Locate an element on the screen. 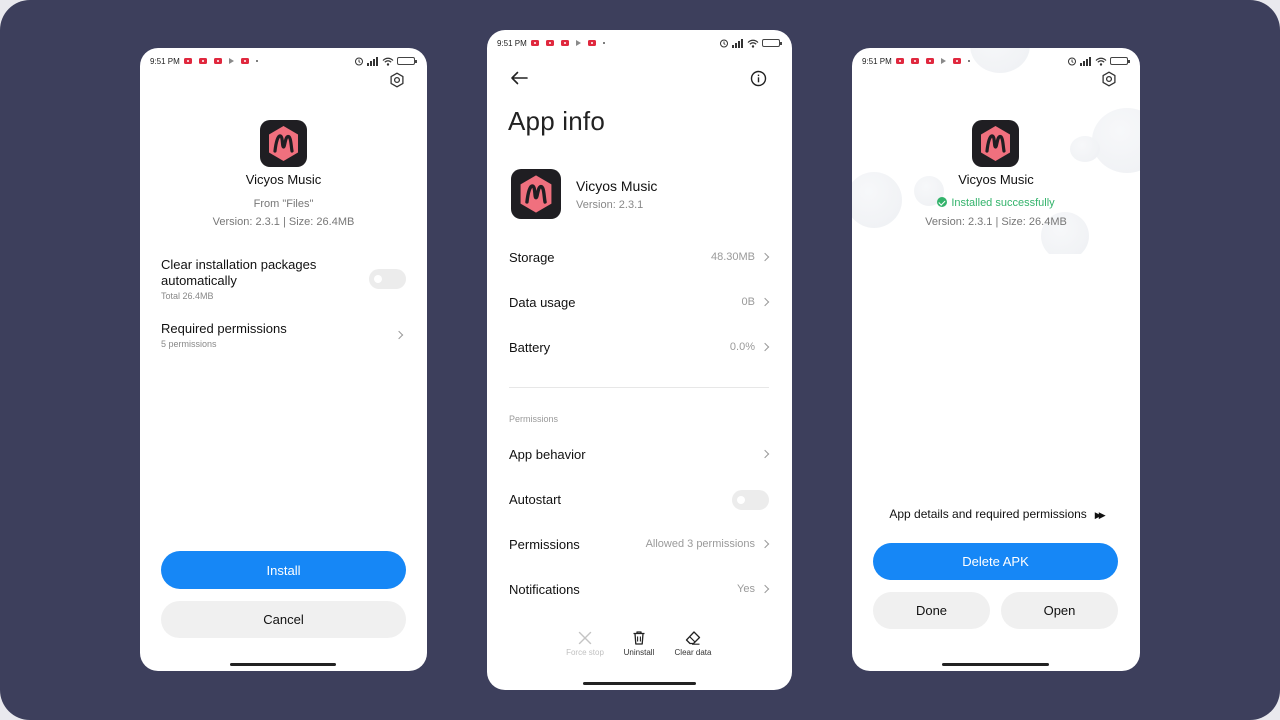 This screenshot has height=720, width=1280. data-usage-label: Data usage is located at coordinates (542, 302).